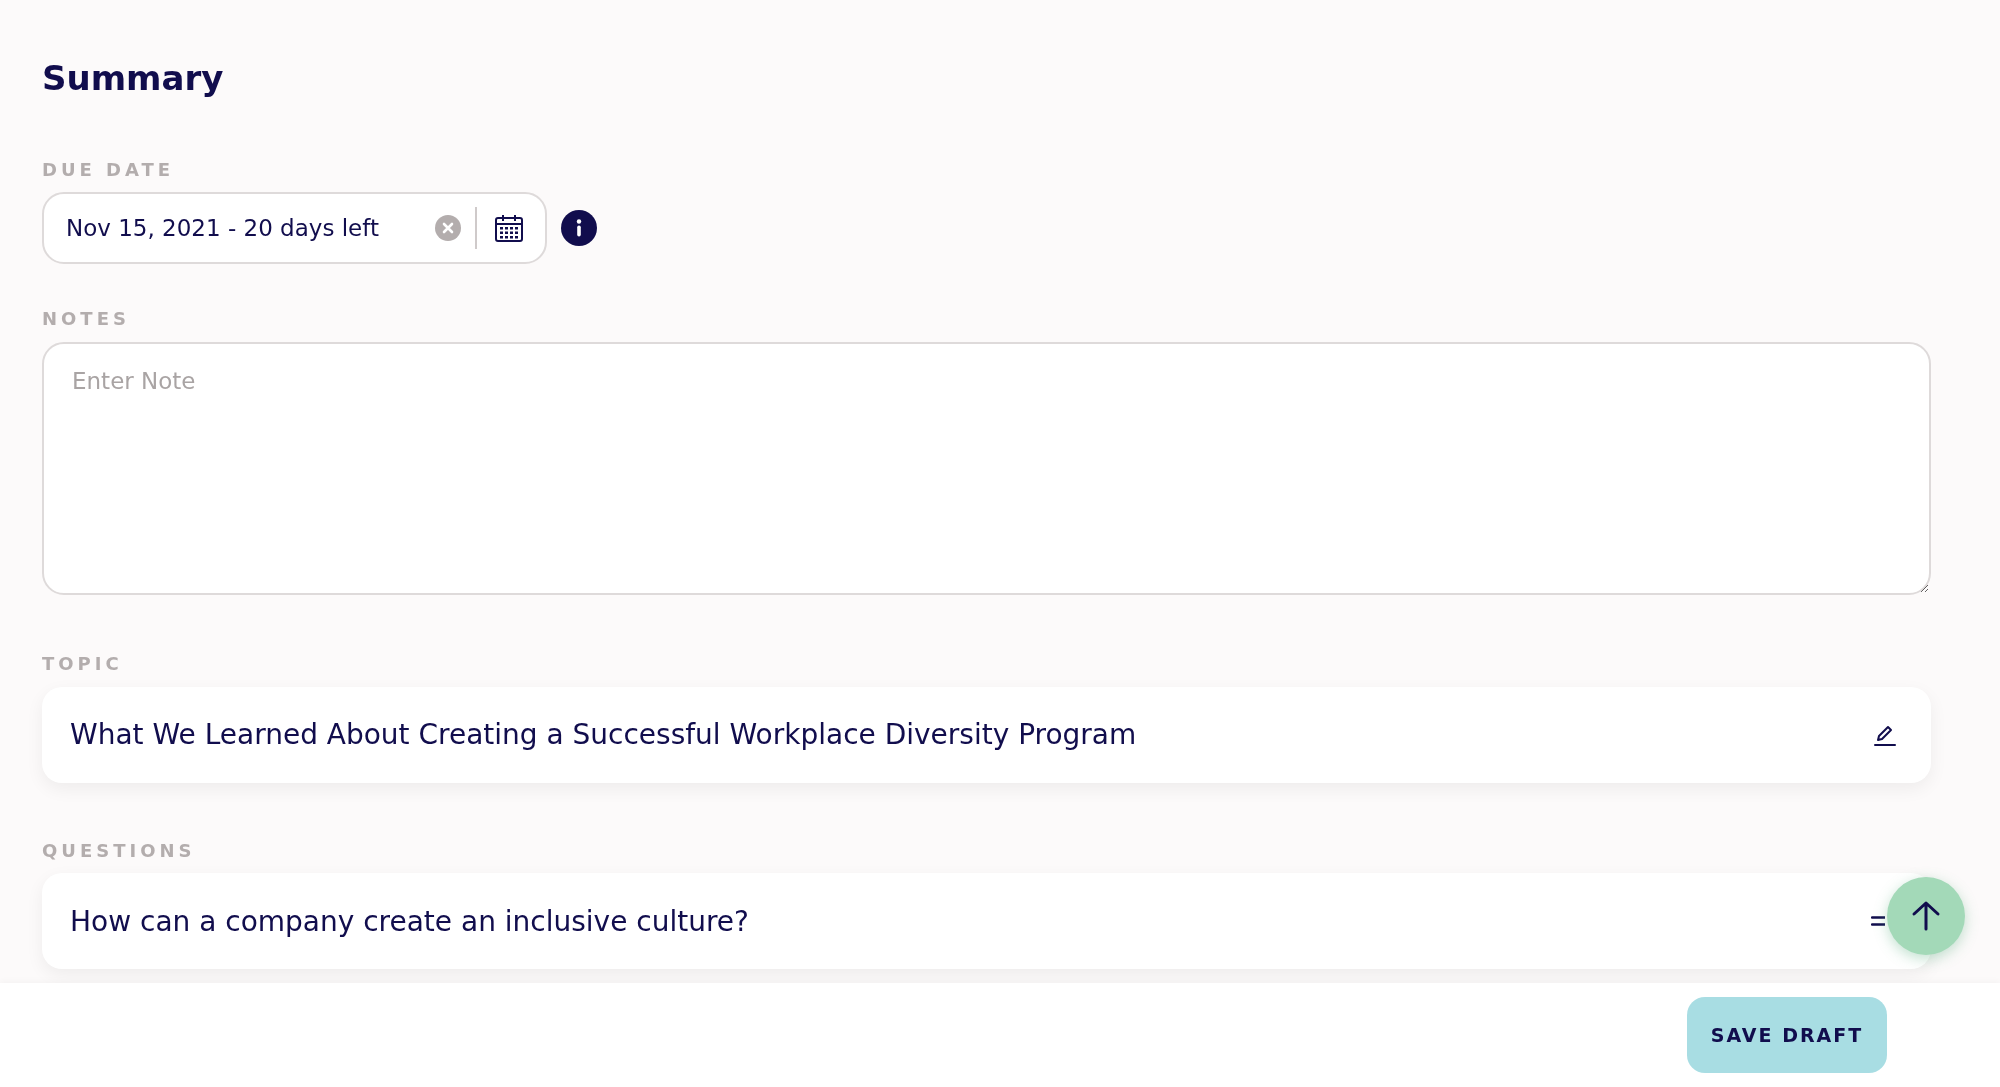 The image size is (2000, 1087). Describe the element at coordinates (109, 169) in the screenshot. I see `field-label: DUE DATE` at that location.